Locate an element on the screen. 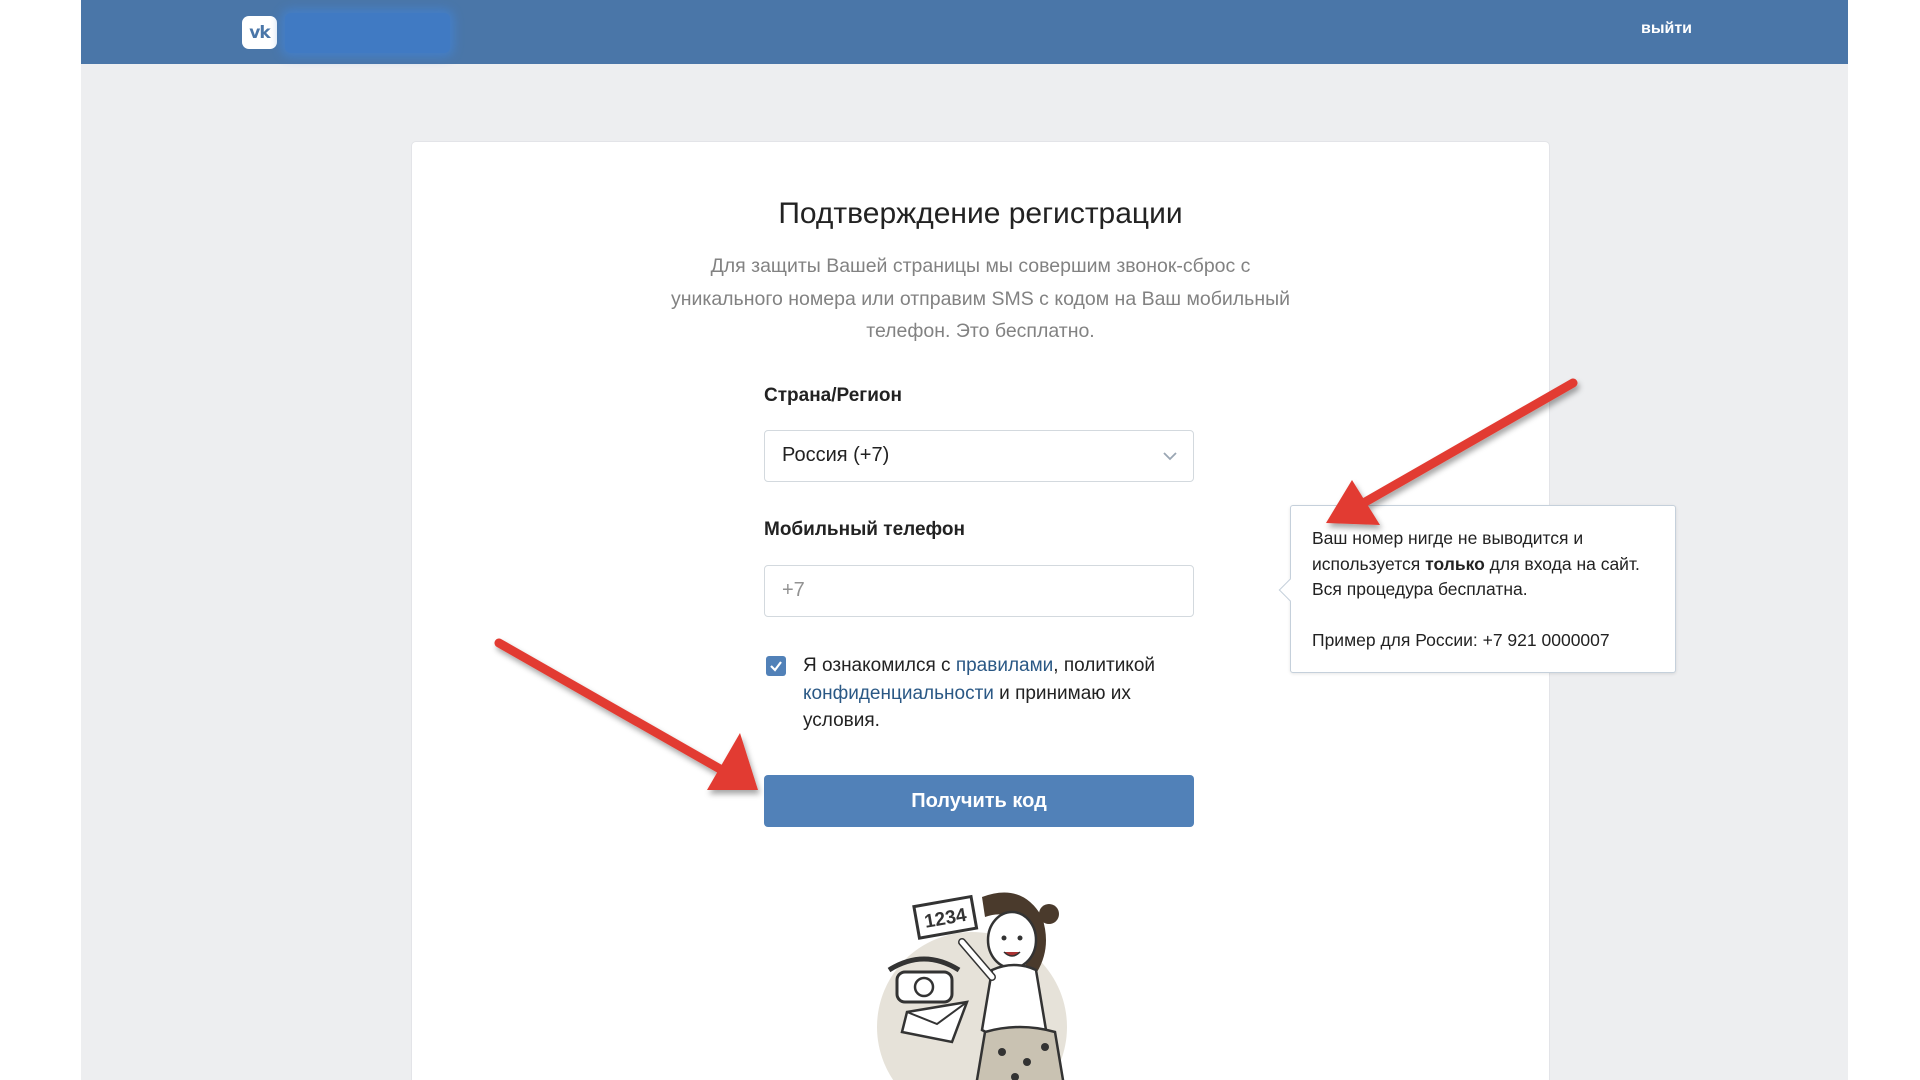 The image size is (1920, 1080). agree-text-part1: Я ознакомился с is located at coordinates (879, 665).